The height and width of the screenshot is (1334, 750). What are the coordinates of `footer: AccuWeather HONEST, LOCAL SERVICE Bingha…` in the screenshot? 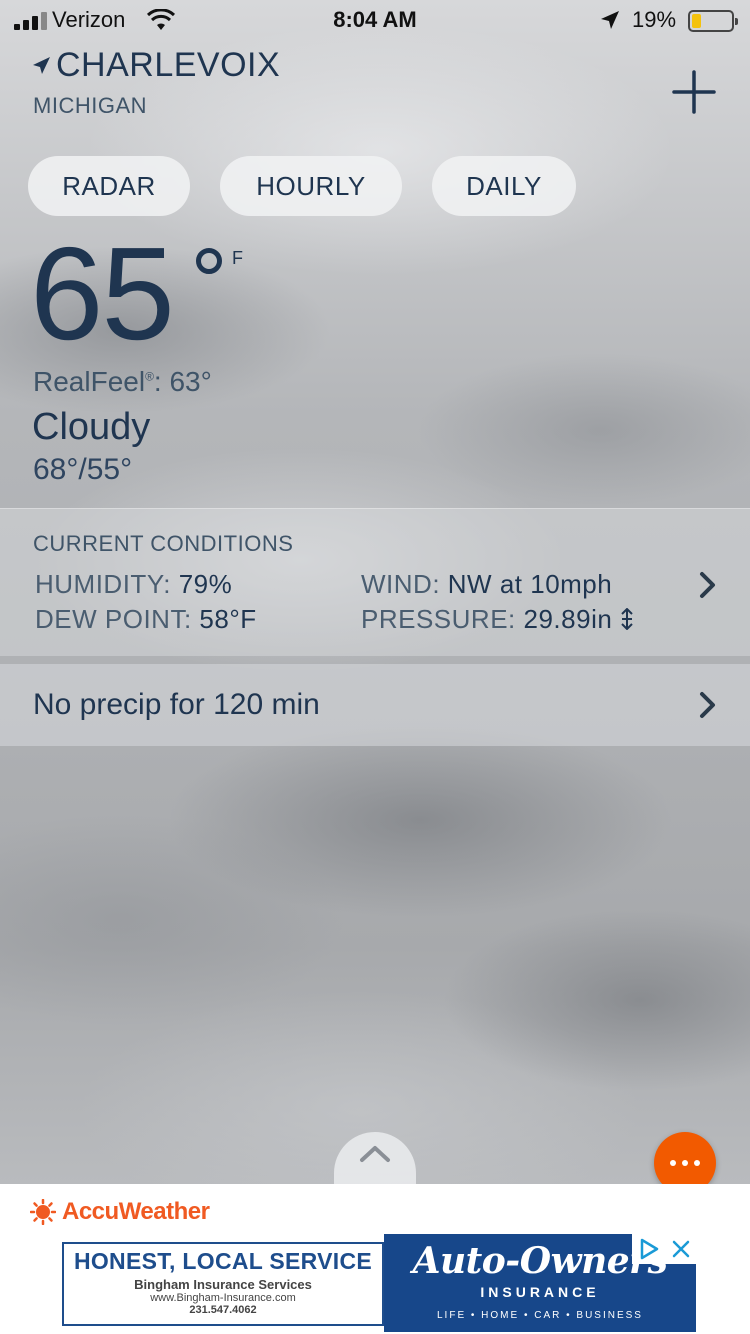 It's located at (375, 1259).